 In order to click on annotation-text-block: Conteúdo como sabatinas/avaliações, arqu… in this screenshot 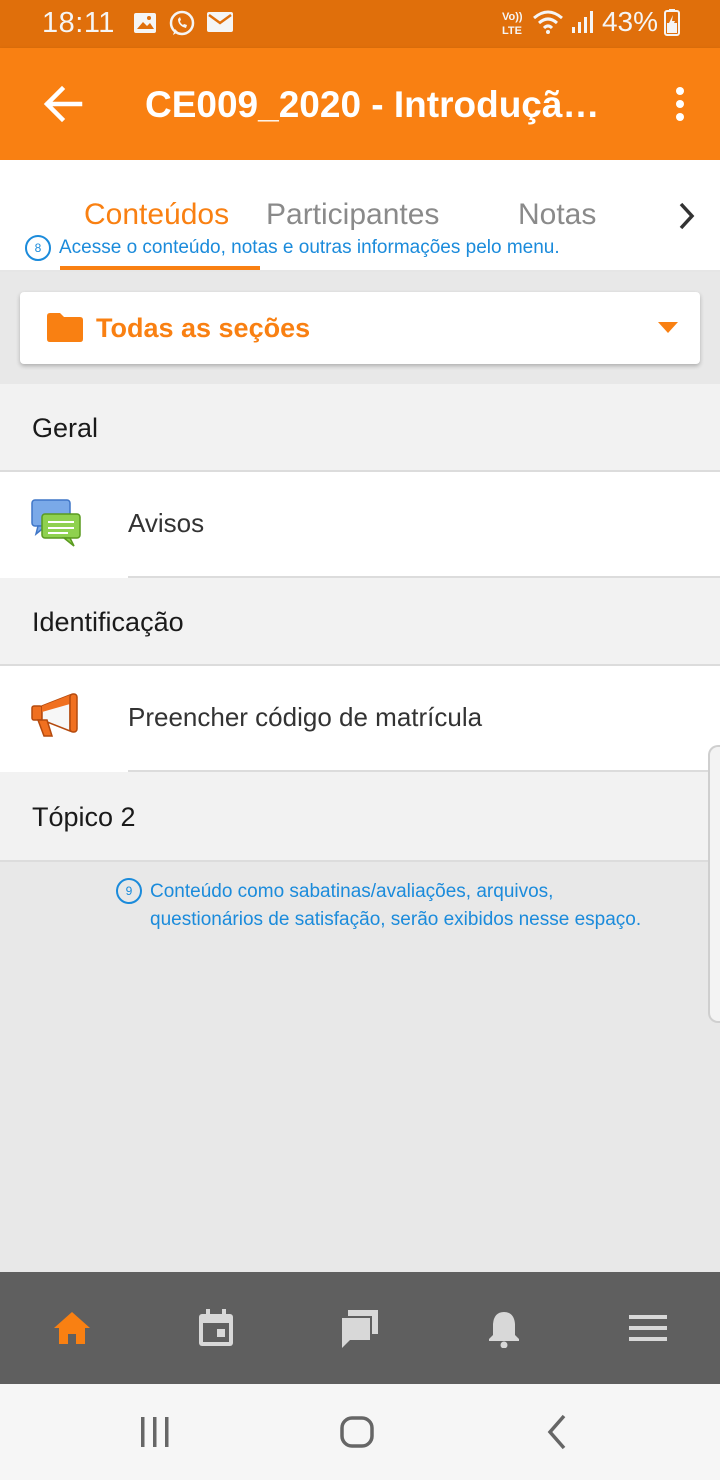, I will do `click(395, 906)`.